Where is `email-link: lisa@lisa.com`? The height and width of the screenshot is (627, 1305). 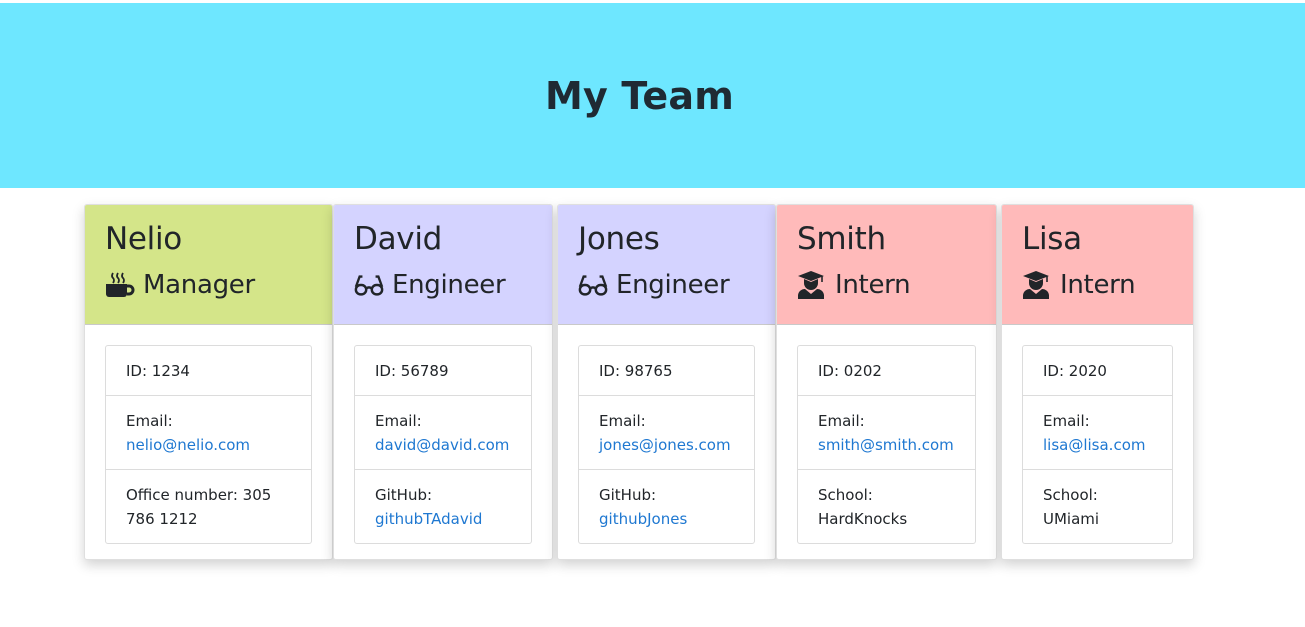
email-link: lisa@lisa.com is located at coordinates (1094, 445).